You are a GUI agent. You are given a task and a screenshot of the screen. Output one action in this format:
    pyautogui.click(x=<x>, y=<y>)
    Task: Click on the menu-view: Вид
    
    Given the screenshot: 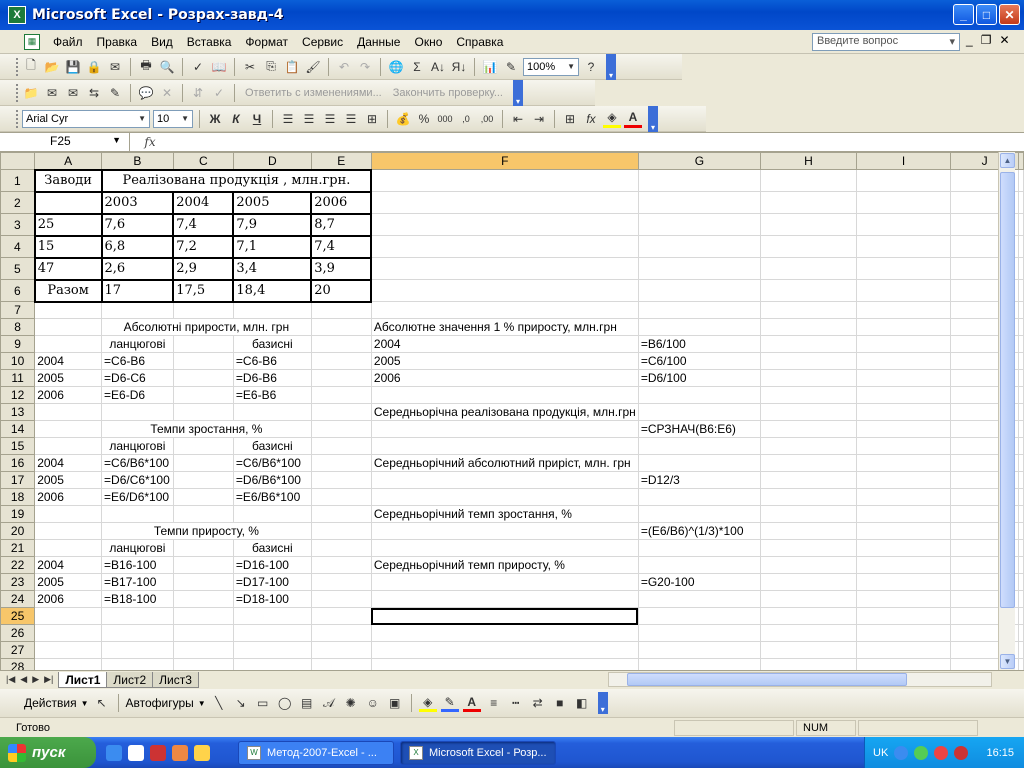 What is the action you would take?
    pyautogui.click(x=162, y=42)
    